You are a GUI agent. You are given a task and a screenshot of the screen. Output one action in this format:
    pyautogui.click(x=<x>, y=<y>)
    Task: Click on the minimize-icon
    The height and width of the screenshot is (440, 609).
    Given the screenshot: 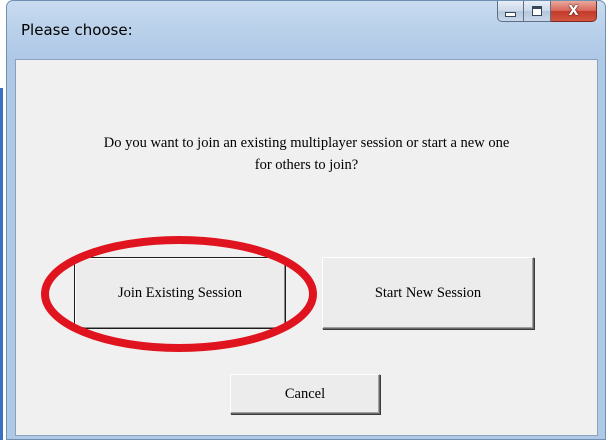 What is the action you would take?
    pyautogui.click(x=510, y=14)
    